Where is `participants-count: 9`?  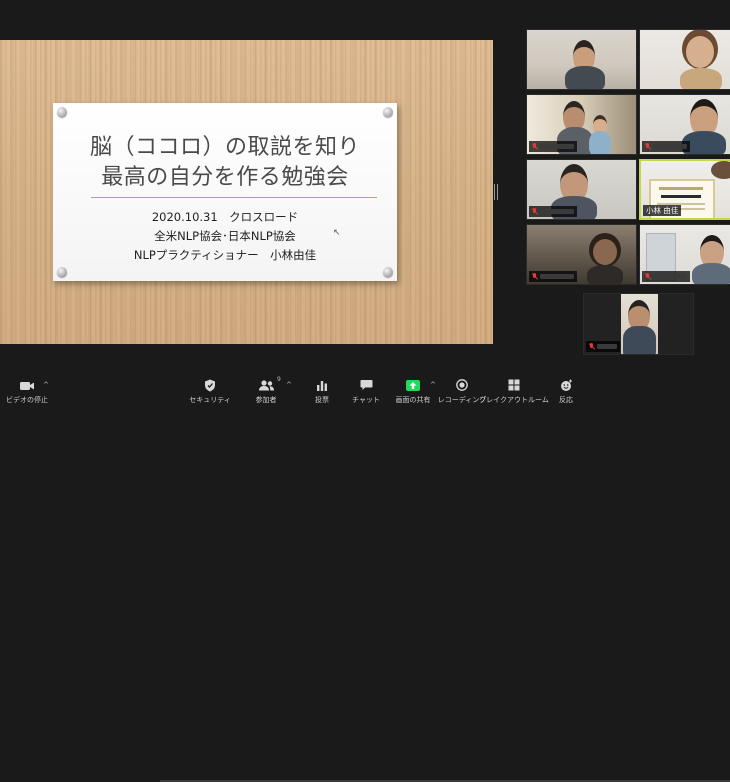 participants-count: 9 is located at coordinates (279, 379).